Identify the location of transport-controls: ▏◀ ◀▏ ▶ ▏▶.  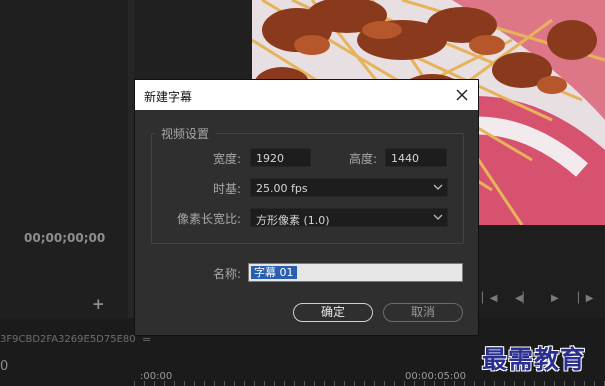
(541, 301).